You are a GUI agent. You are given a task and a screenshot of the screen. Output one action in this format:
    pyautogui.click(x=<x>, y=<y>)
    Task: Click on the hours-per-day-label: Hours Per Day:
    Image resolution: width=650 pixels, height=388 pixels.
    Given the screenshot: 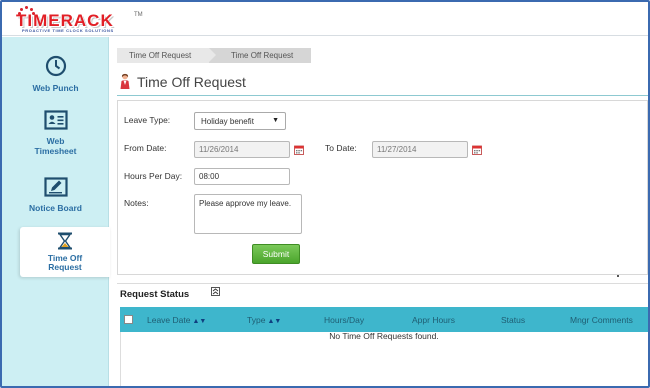 What is the action you would take?
    pyautogui.click(x=153, y=176)
    